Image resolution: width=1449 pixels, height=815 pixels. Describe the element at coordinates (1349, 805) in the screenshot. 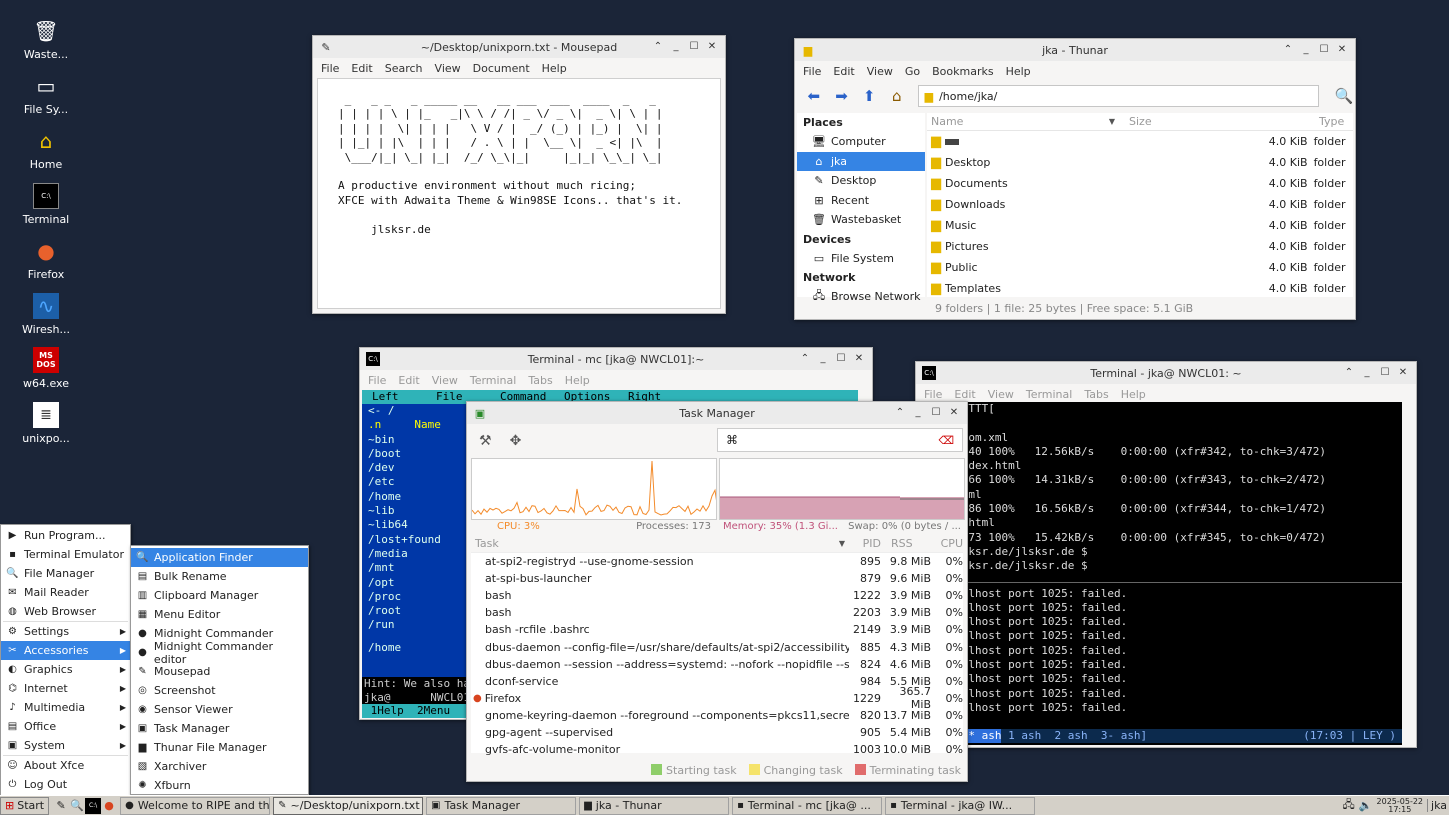

I see `network-icon: 🖧` at that location.